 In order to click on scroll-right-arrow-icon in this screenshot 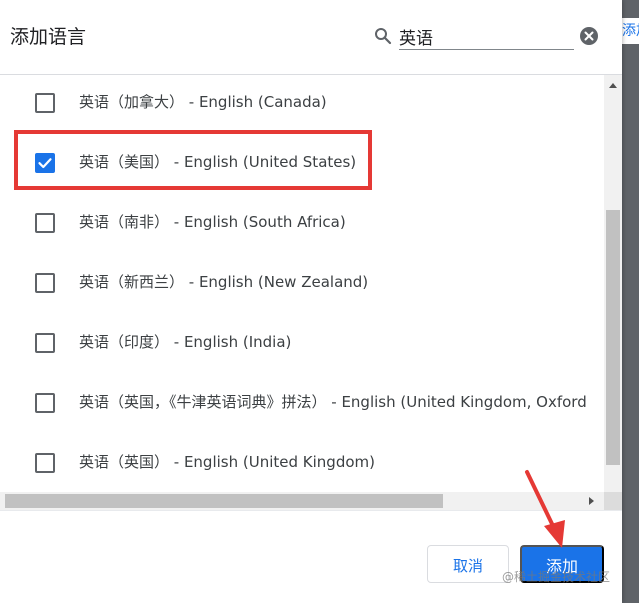, I will do `click(591, 501)`.